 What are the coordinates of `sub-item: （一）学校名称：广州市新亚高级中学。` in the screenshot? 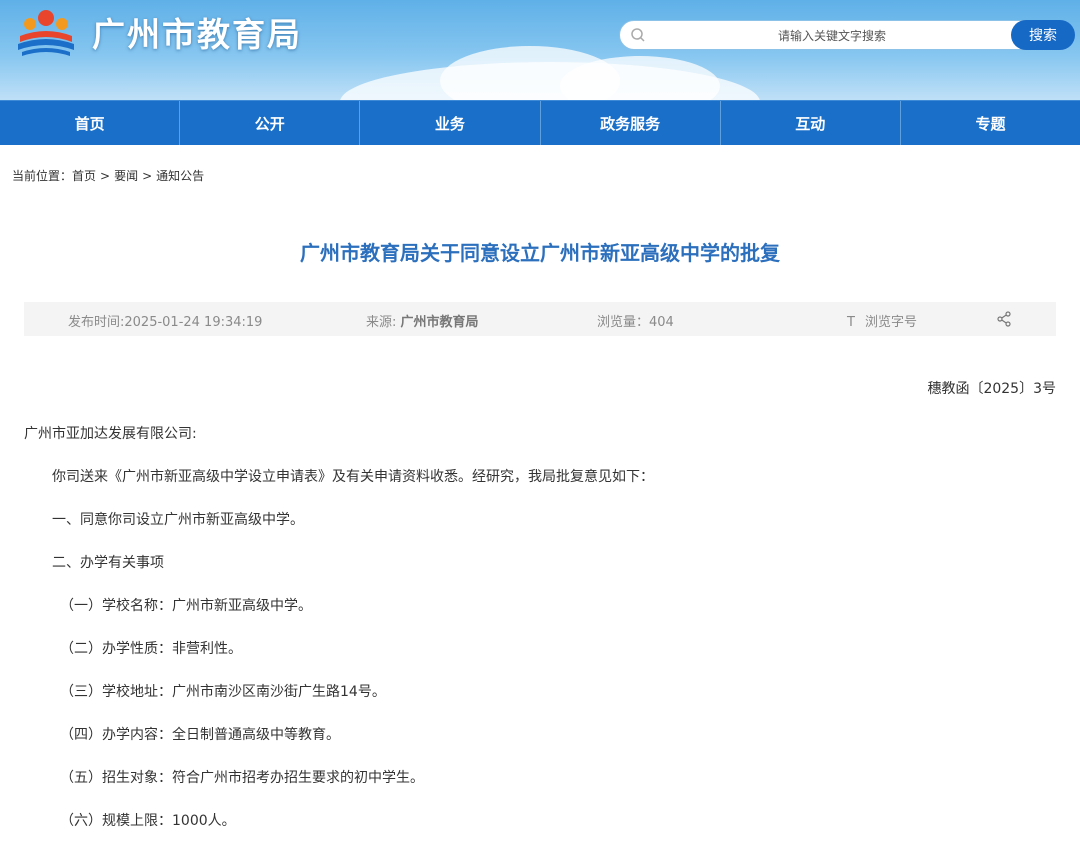 It's located at (186, 606).